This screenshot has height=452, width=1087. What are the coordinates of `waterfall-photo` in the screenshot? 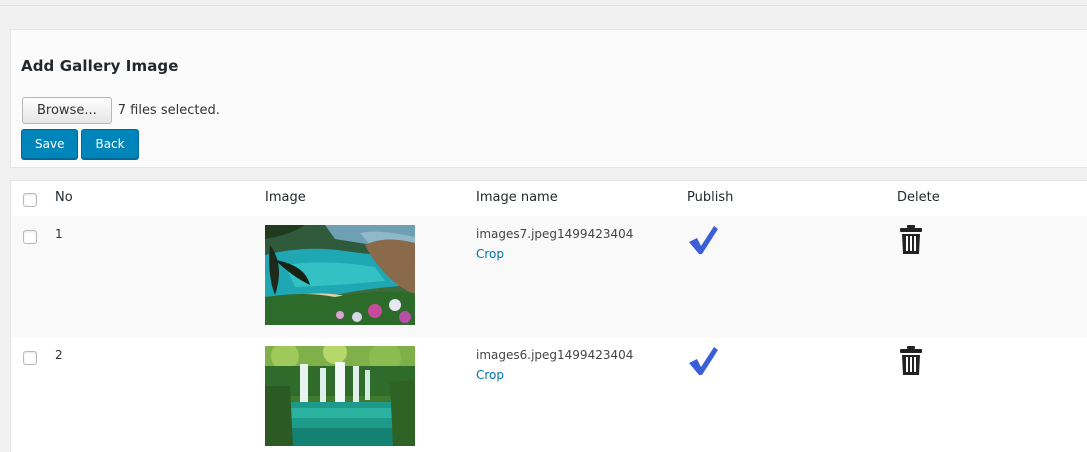 It's located at (340, 396).